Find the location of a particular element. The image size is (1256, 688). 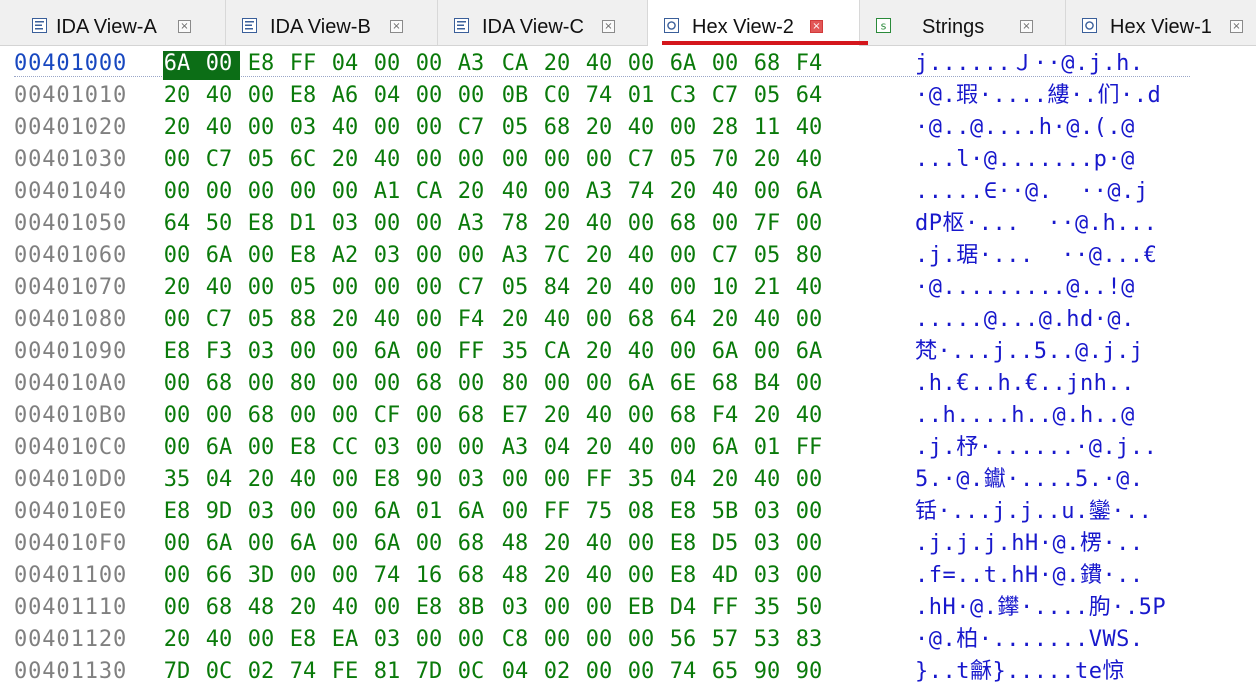

ascii-dump: .....∈··@. ··@.j is located at coordinates (1032, 192).